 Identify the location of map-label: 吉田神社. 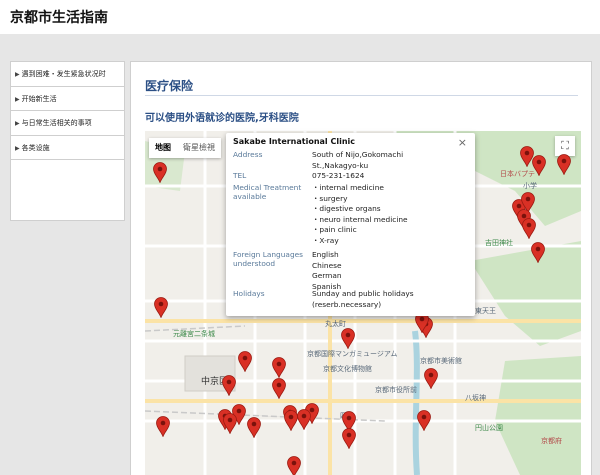
(499, 243).